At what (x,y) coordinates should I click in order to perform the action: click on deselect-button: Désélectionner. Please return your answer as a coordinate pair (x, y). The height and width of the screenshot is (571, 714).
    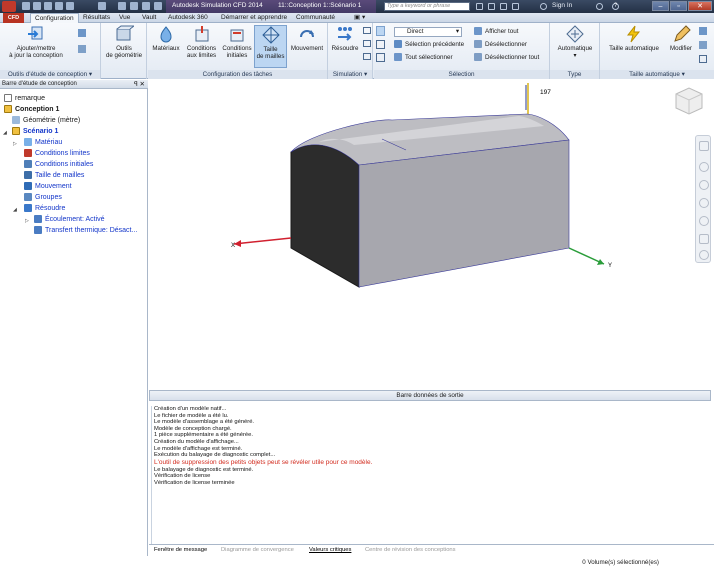
    Looking at the image, I should click on (500, 45).